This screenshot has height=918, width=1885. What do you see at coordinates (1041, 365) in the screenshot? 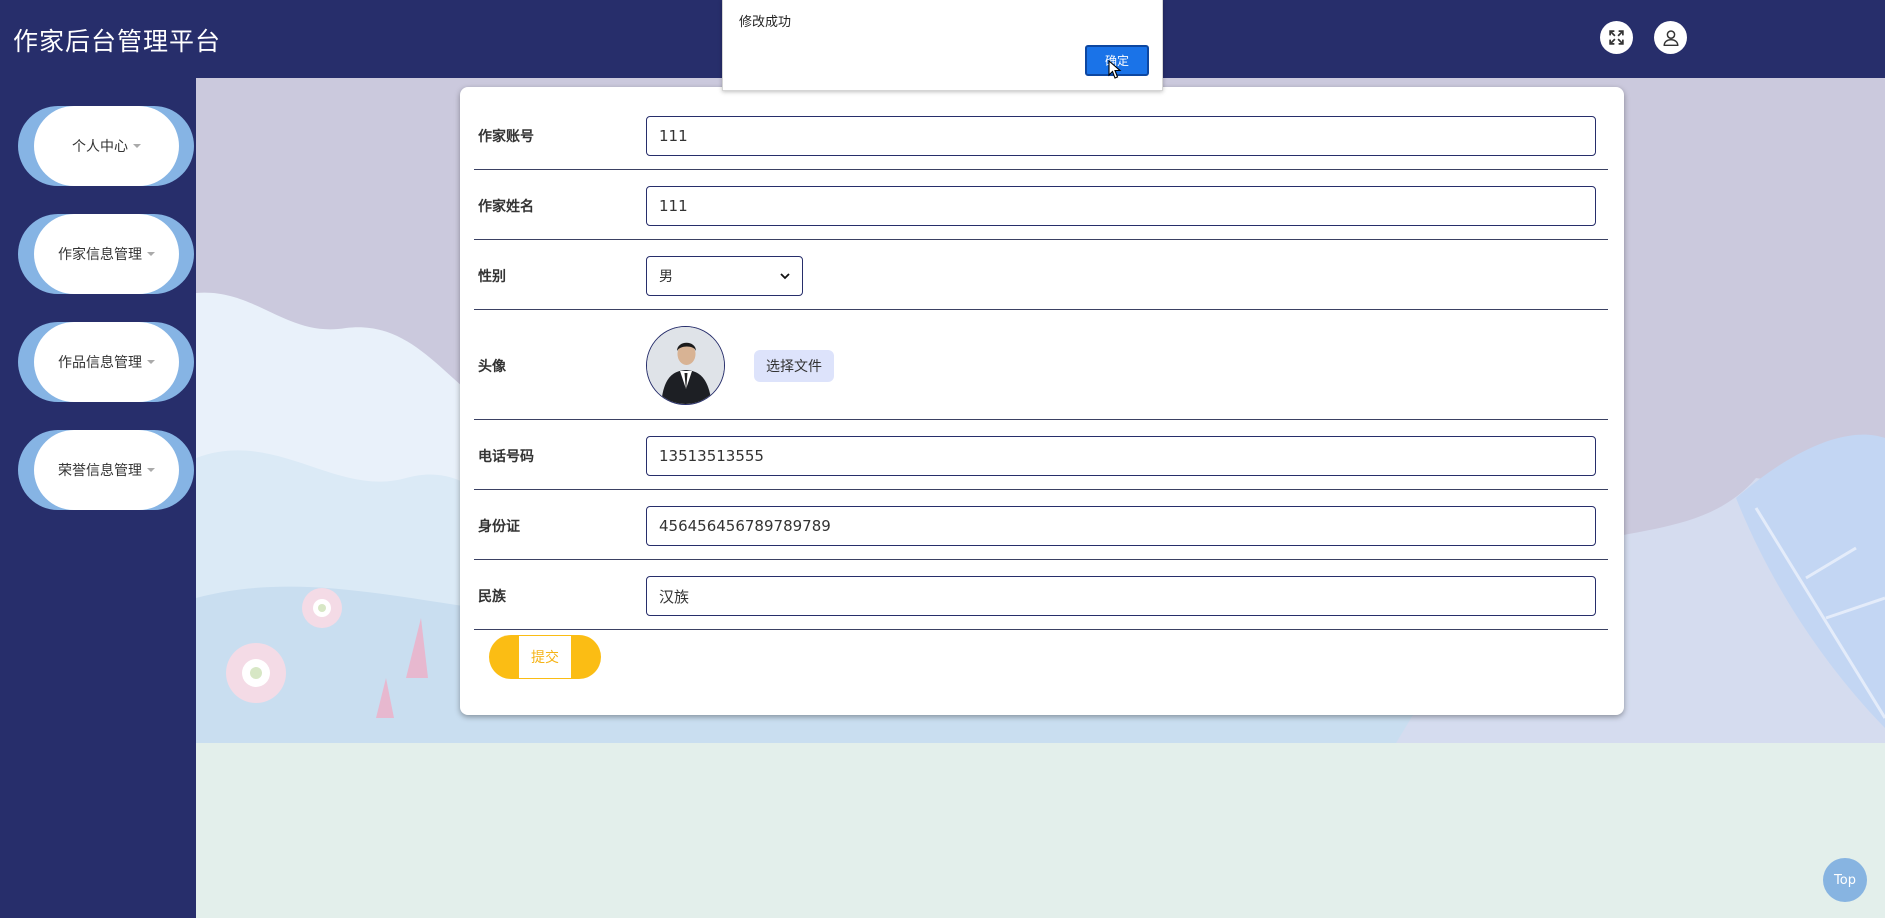
I see `form-row-avatar: 头像 选择文件` at bounding box center [1041, 365].